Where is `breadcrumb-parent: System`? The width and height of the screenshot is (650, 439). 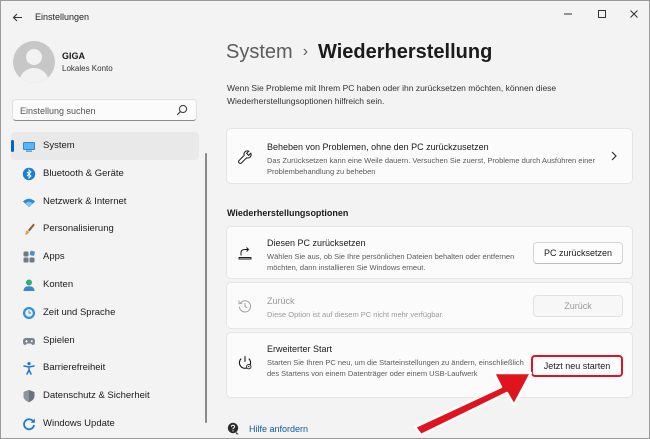
breadcrumb-parent: System is located at coordinates (259, 52).